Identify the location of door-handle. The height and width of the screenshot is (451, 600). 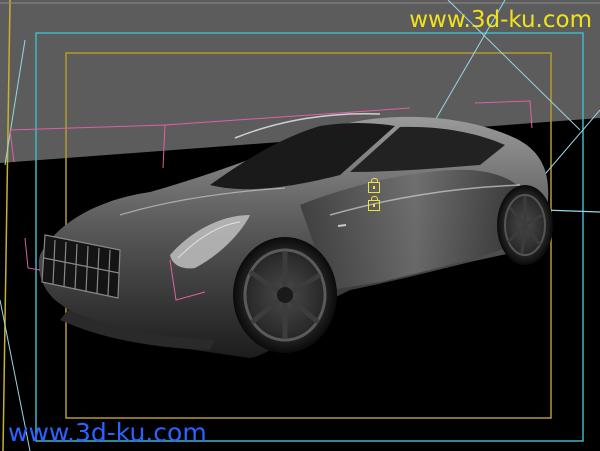
(342, 225).